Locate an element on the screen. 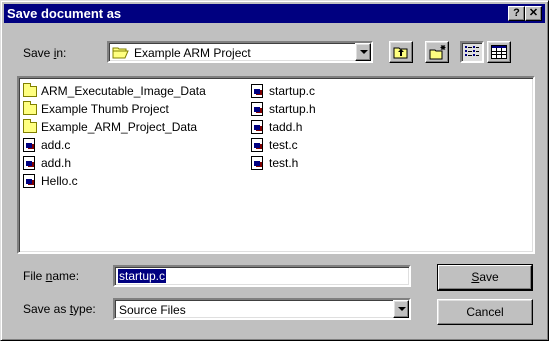 The height and width of the screenshot is (341, 549). save-in-dropdown-button is located at coordinates (363, 52).